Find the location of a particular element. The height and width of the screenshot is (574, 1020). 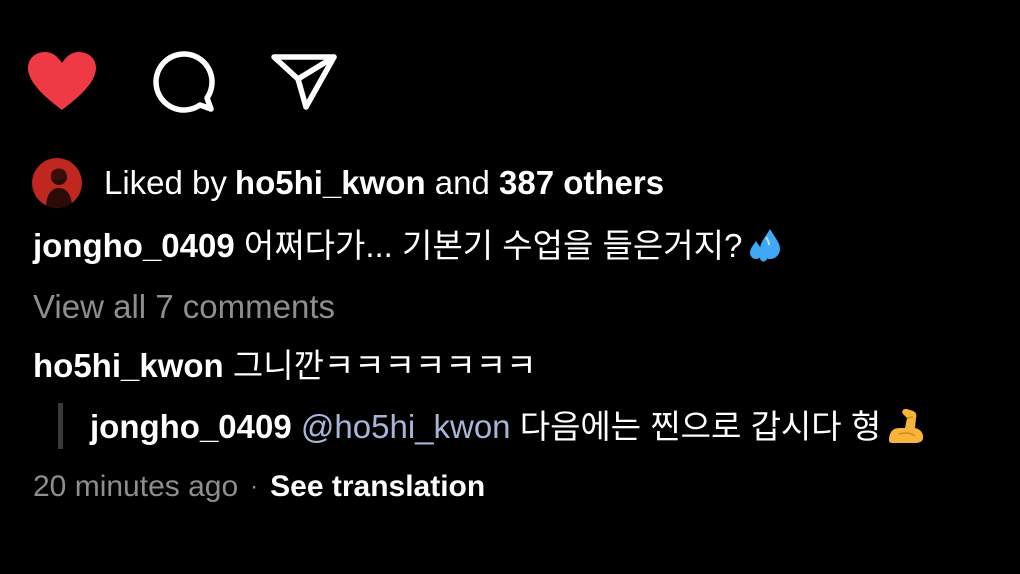

view-all-comments-link: View all 7 comments is located at coordinates (184, 307).